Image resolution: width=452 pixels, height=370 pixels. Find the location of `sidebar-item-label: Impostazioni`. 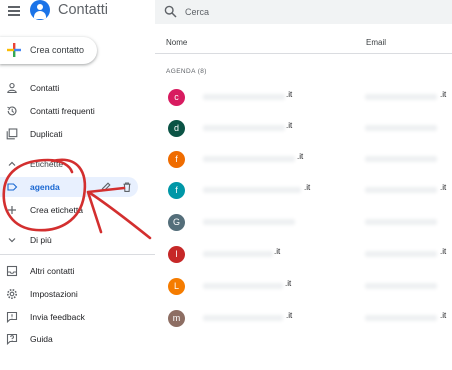

sidebar-item-label: Impostazioni is located at coordinates (54, 294).